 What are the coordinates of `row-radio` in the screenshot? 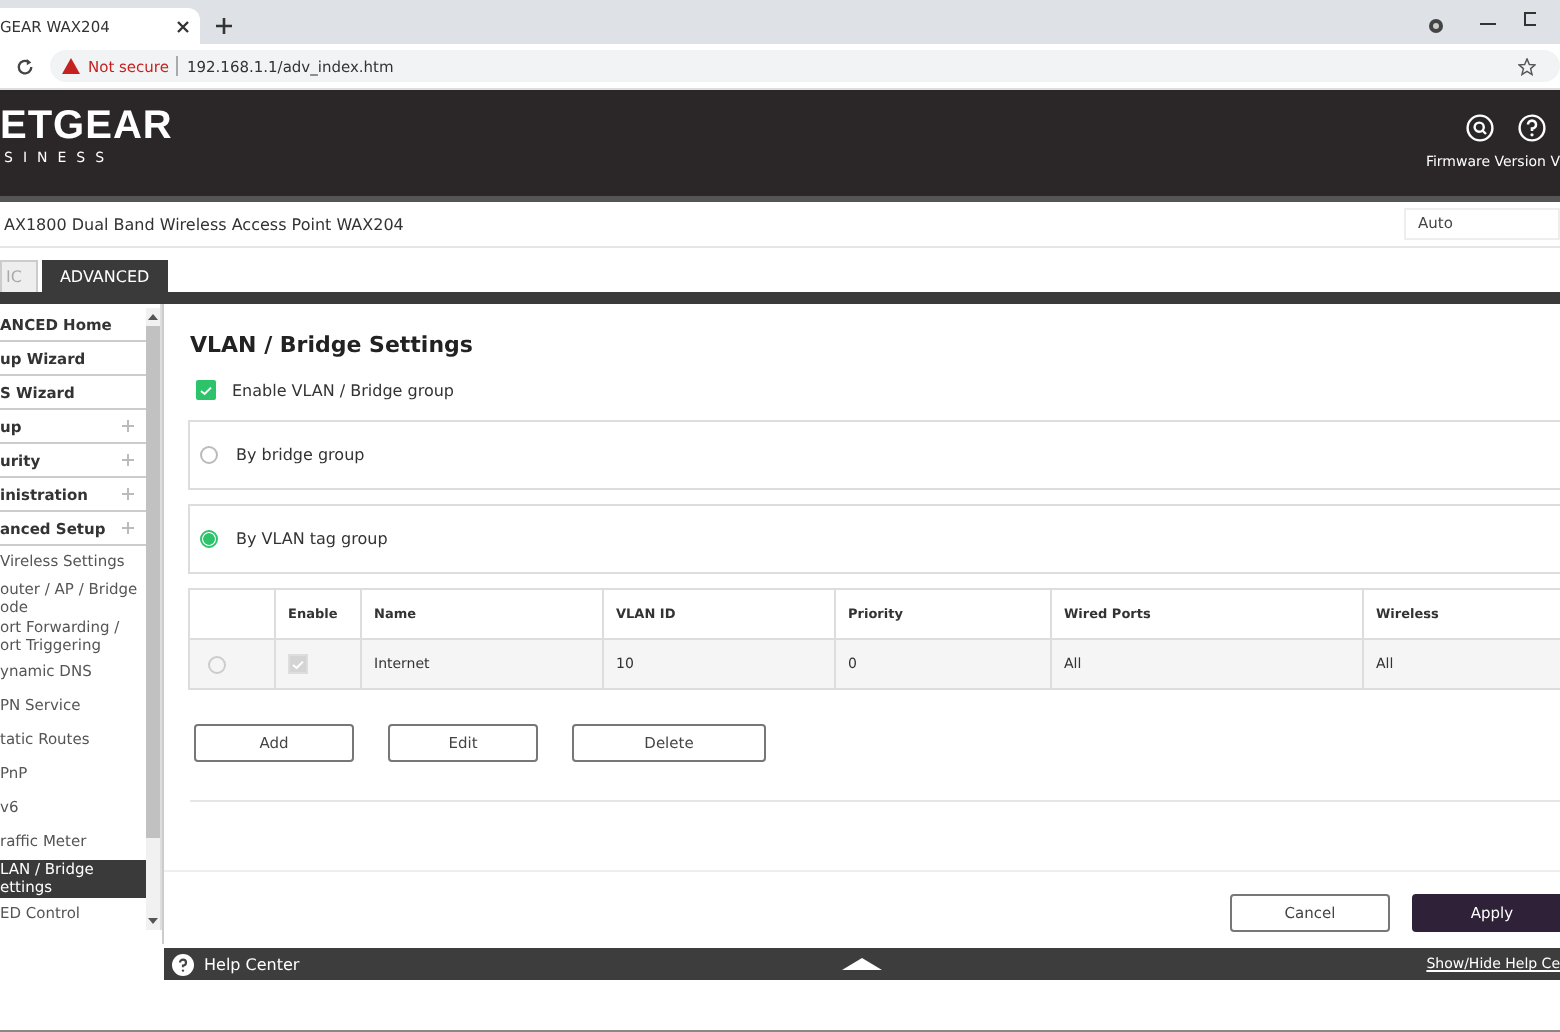 It's located at (217, 664).